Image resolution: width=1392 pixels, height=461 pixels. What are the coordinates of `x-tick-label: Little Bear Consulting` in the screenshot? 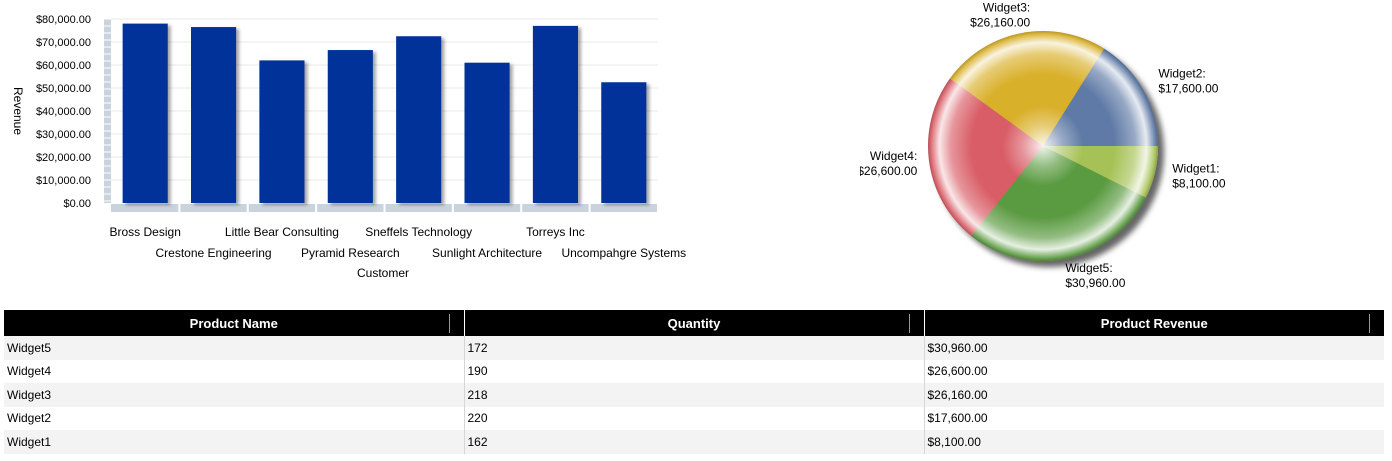 It's located at (282, 232).